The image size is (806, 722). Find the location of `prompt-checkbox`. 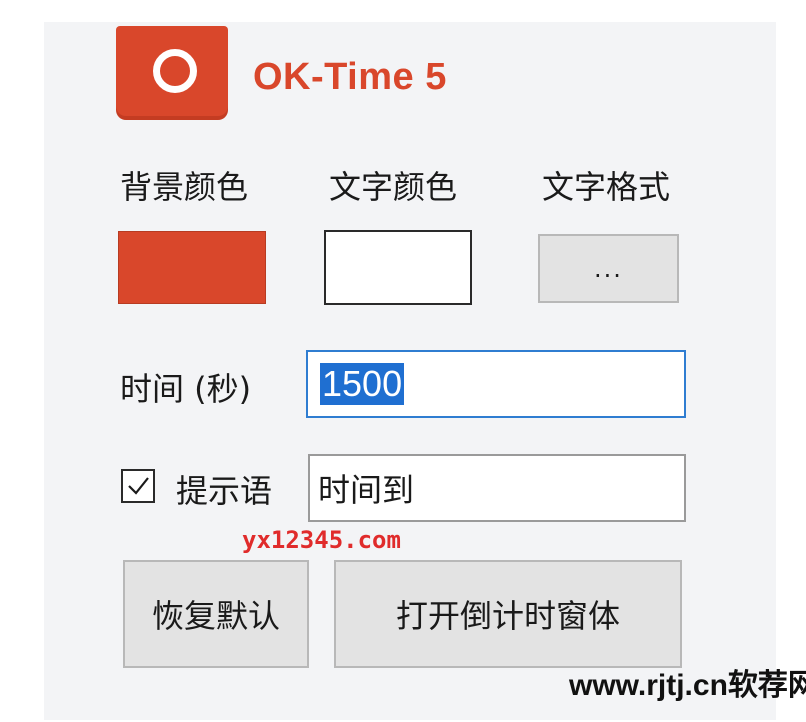

prompt-checkbox is located at coordinates (138, 486).